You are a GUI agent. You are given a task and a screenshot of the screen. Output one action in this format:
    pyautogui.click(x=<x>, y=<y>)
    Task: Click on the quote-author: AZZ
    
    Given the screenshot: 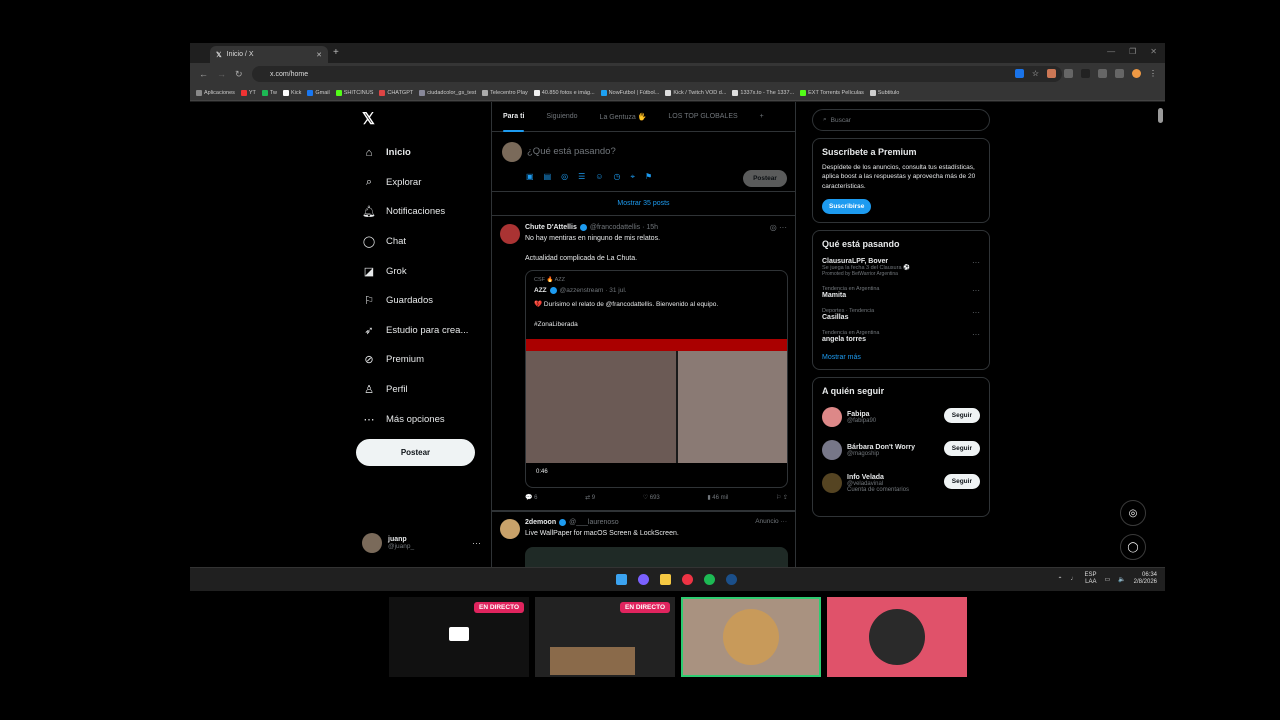 What is the action you would take?
    pyautogui.click(x=540, y=290)
    